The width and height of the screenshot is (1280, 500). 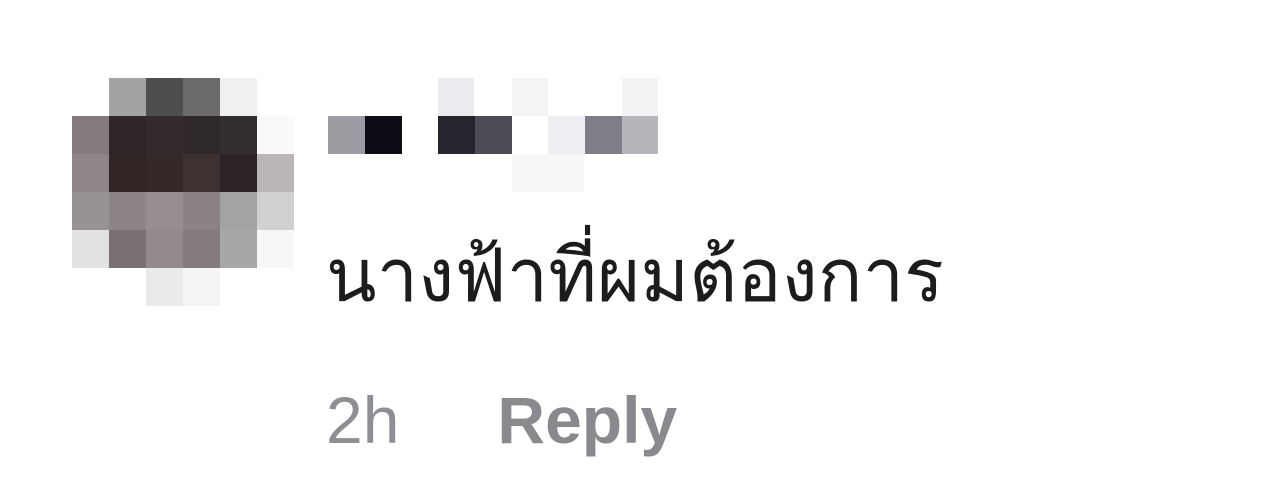 What do you see at coordinates (635, 276) in the screenshot?
I see `comment-text: นางฟ้าที่ผมต้องการ` at bounding box center [635, 276].